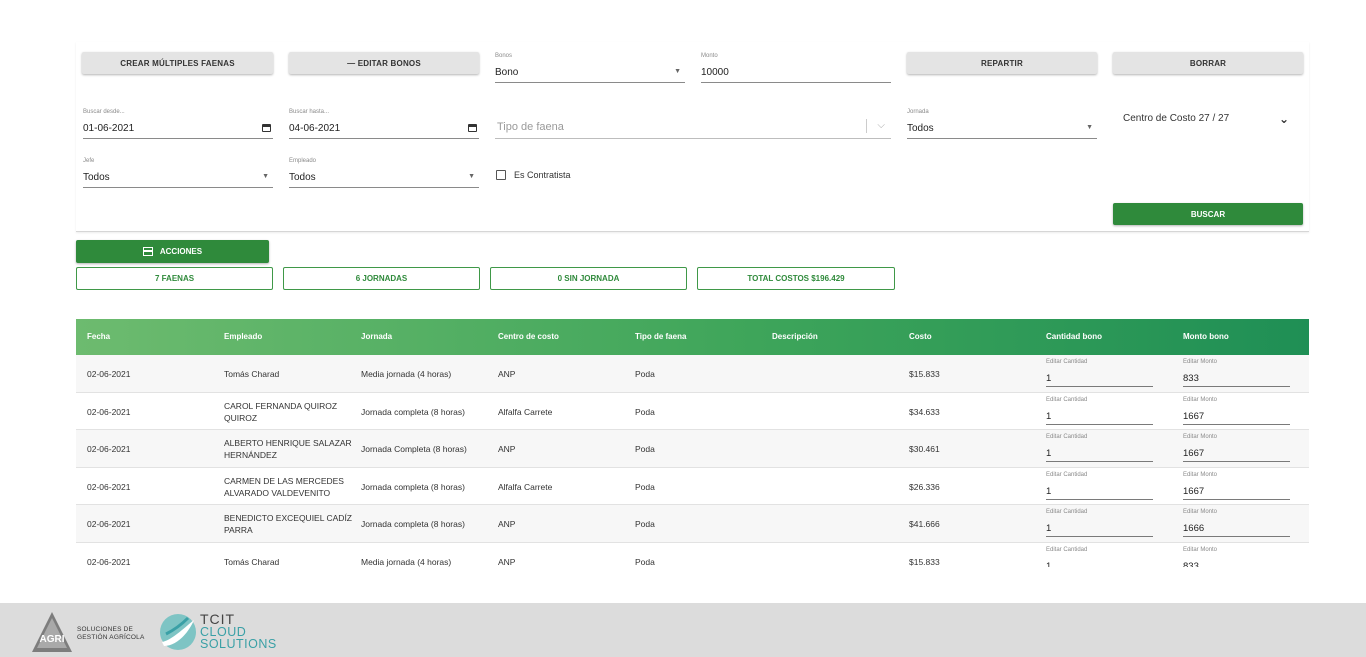 The width and height of the screenshot is (1366, 657). What do you see at coordinates (181, 251) in the screenshot?
I see `acciones-label: ACCIONES` at bounding box center [181, 251].